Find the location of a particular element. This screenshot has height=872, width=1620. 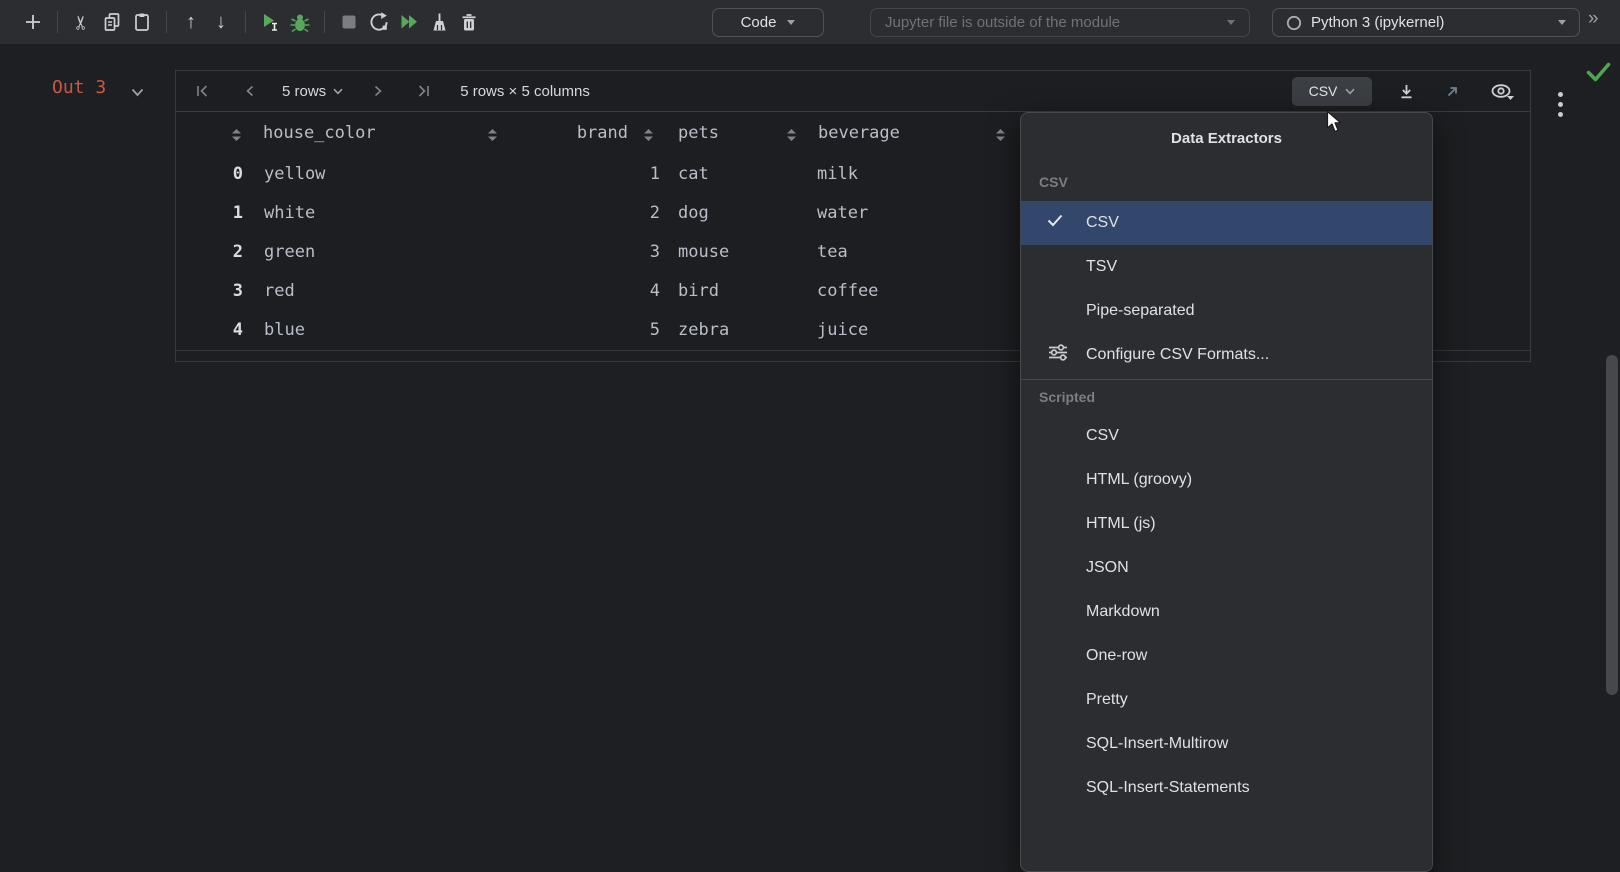

download-button is located at coordinates (1406, 91).